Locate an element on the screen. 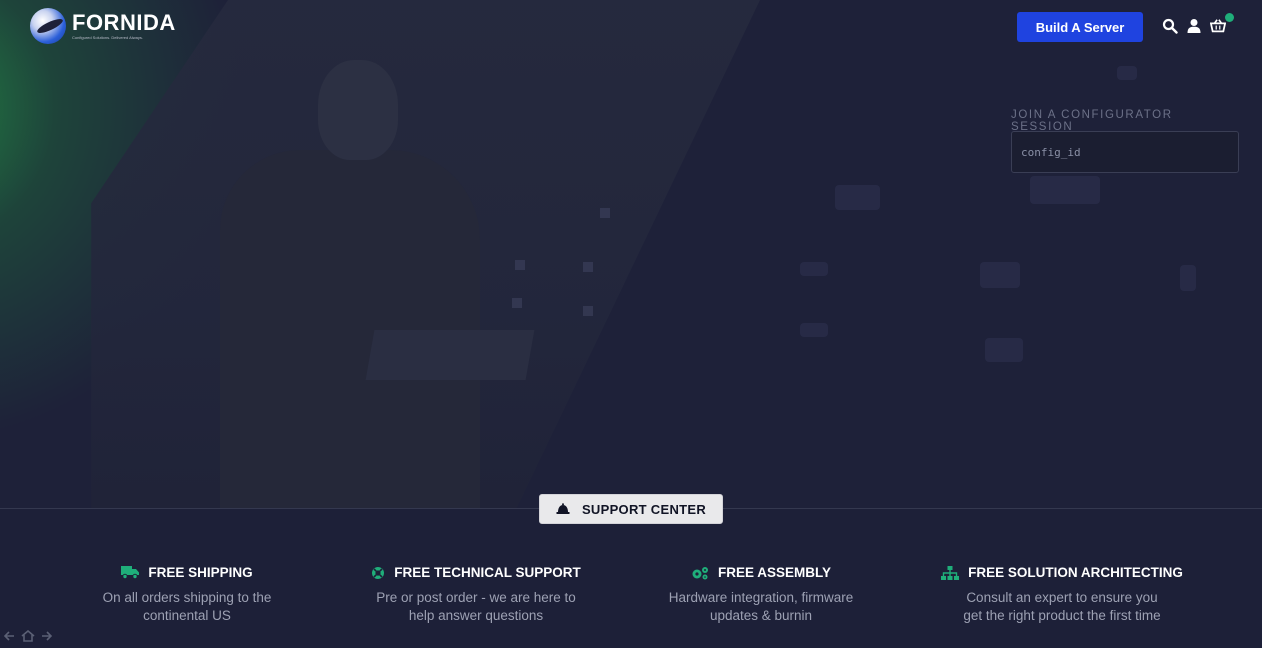 The height and width of the screenshot is (648, 1262). search-icon is located at coordinates (1170, 26).